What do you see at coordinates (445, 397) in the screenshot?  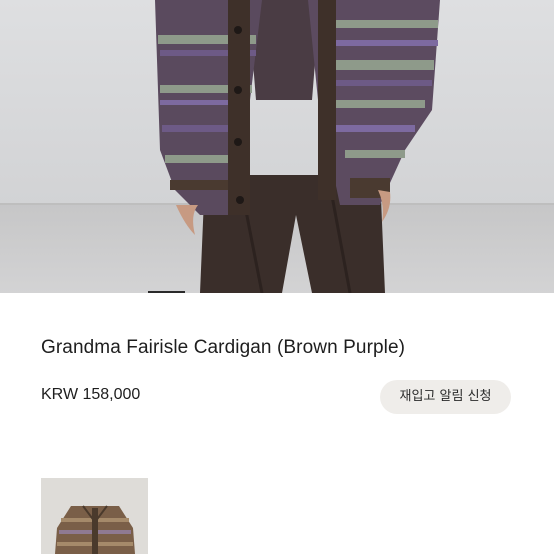 I see `restock-notify-button: 재입고 알림 신청` at bounding box center [445, 397].